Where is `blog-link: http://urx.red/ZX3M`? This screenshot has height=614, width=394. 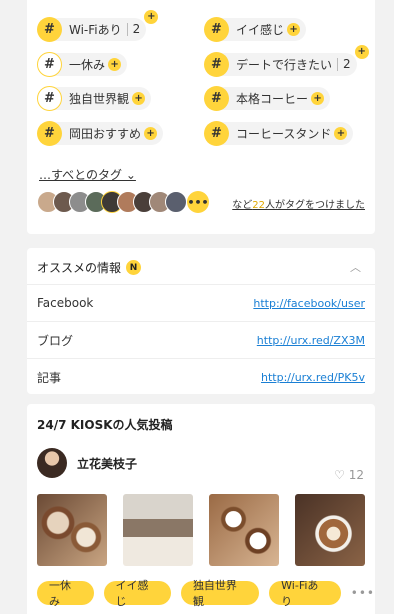 blog-link: http://urx.red/ZX3M is located at coordinates (311, 340).